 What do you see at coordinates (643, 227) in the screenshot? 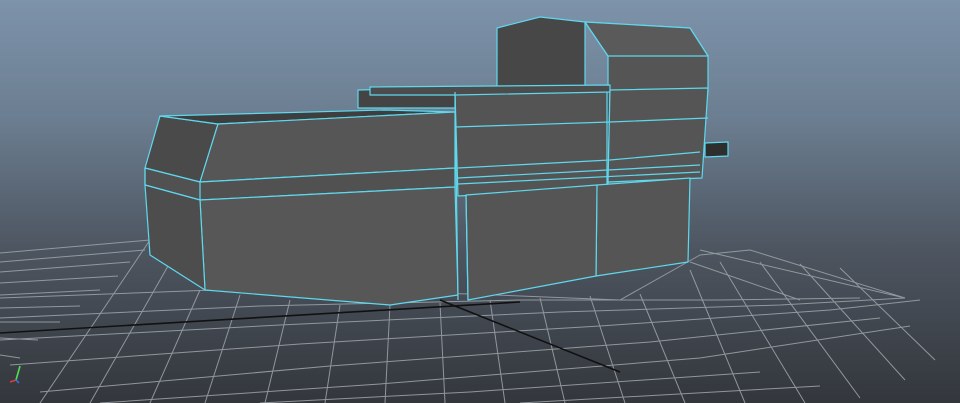
I see `mesh-face-right-lower` at bounding box center [643, 227].